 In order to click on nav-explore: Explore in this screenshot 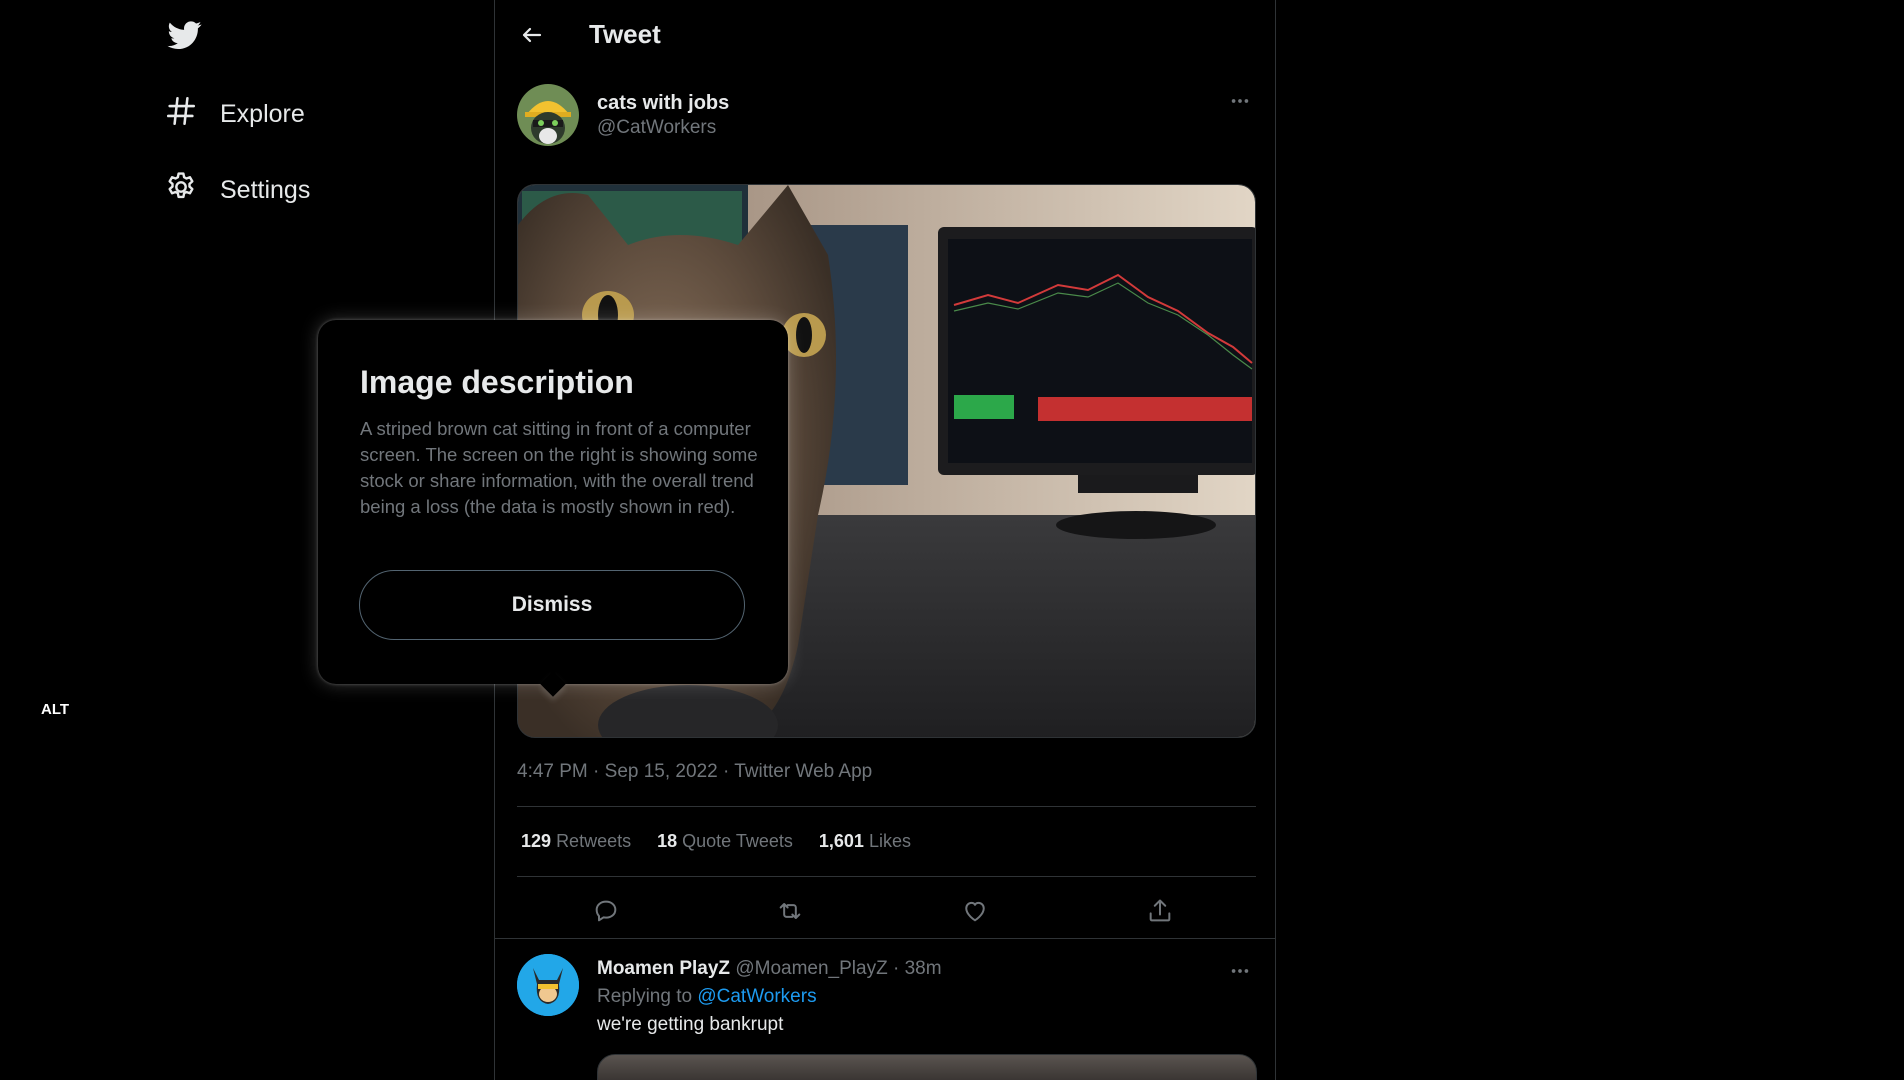, I will do `click(234, 114)`.